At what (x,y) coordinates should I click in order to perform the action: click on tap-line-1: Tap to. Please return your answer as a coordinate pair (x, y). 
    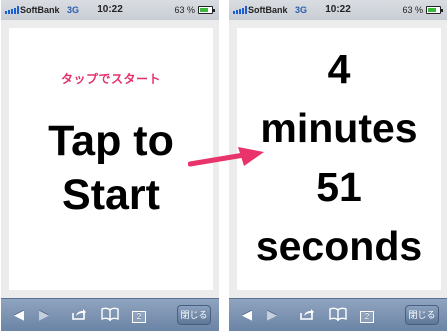
    Looking at the image, I should click on (111, 141).